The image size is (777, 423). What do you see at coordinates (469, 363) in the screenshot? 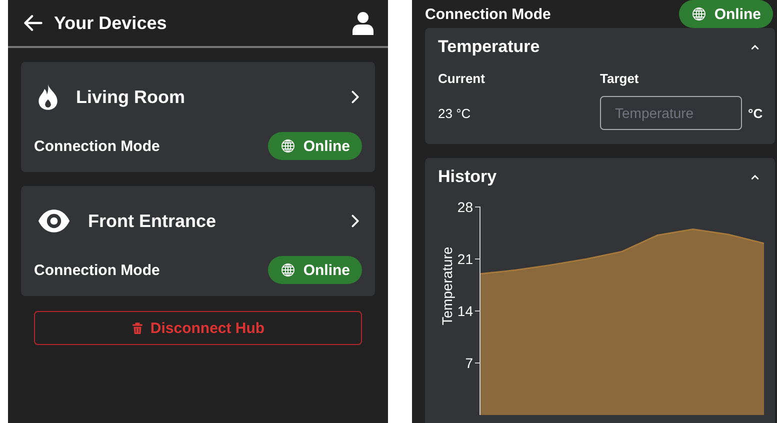
I see `tick-label: 7` at bounding box center [469, 363].